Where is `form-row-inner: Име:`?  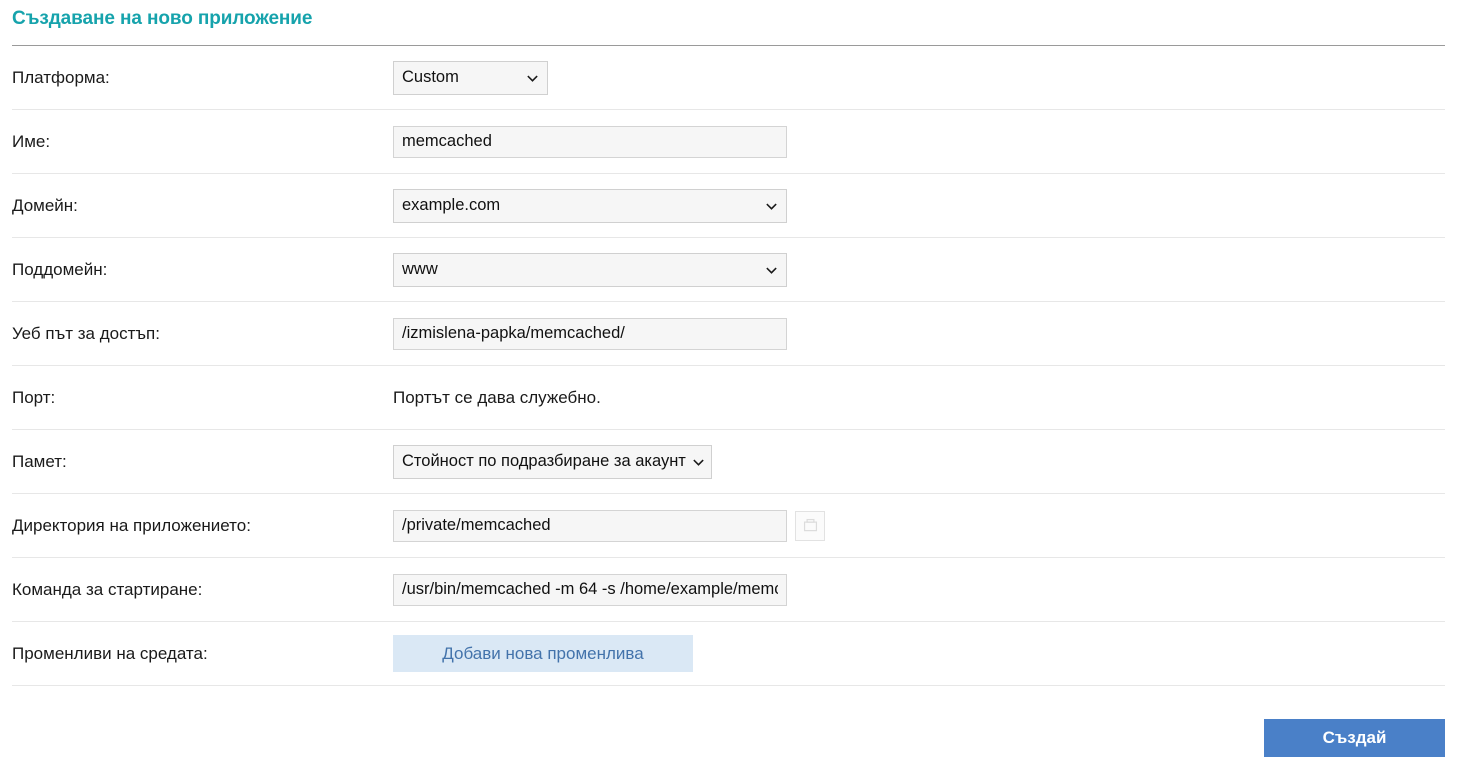
form-row-inner: Име: is located at coordinates (728, 141).